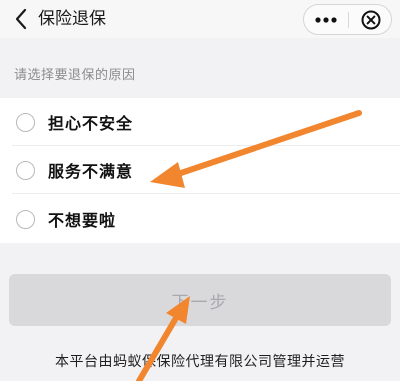 The height and width of the screenshot is (381, 400). I want to click on close-button, so click(370, 19).